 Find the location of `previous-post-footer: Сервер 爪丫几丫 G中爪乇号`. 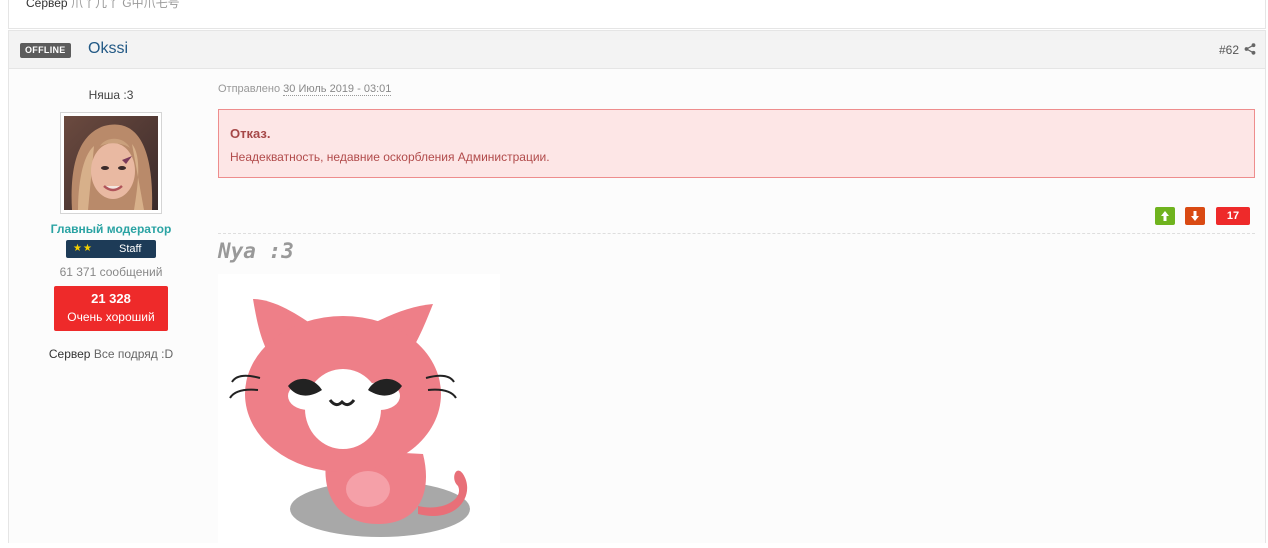

previous-post-footer: Сервер 爪丫几丫 G中爪乇号 is located at coordinates (637, 14).